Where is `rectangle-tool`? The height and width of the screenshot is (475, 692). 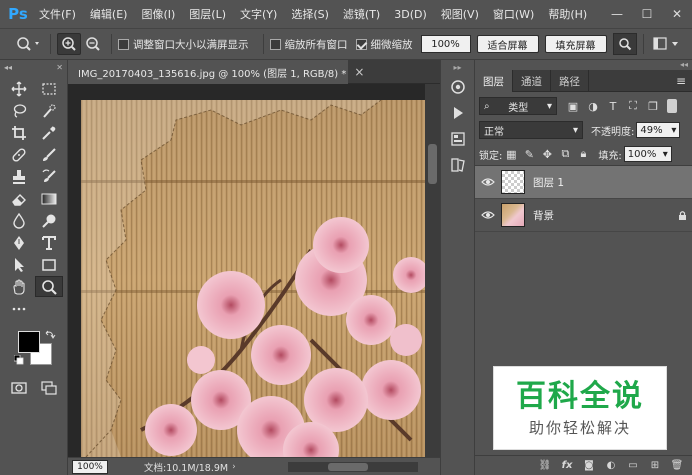
rectangle-tool is located at coordinates (49, 264).